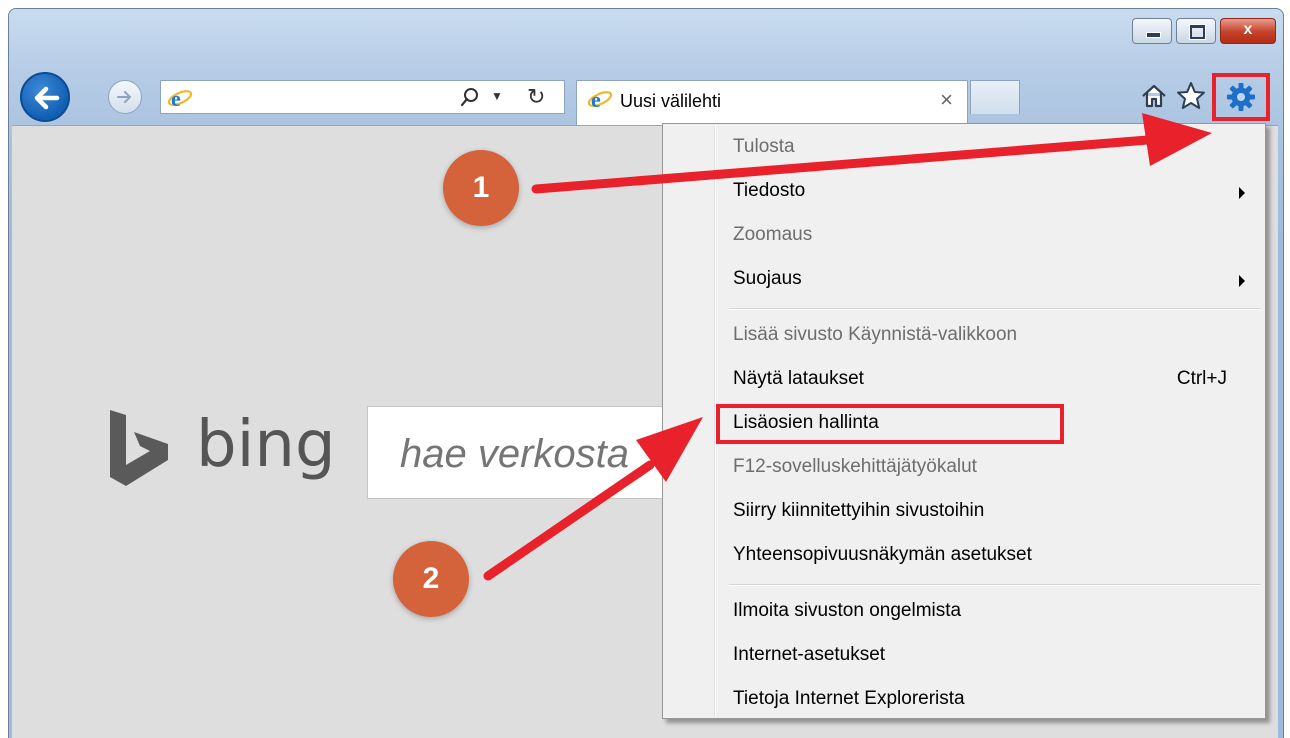  What do you see at coordinates (871, 153) in the screenshot?
I see `arrow-to-gear` at bounding box center [871, 153].